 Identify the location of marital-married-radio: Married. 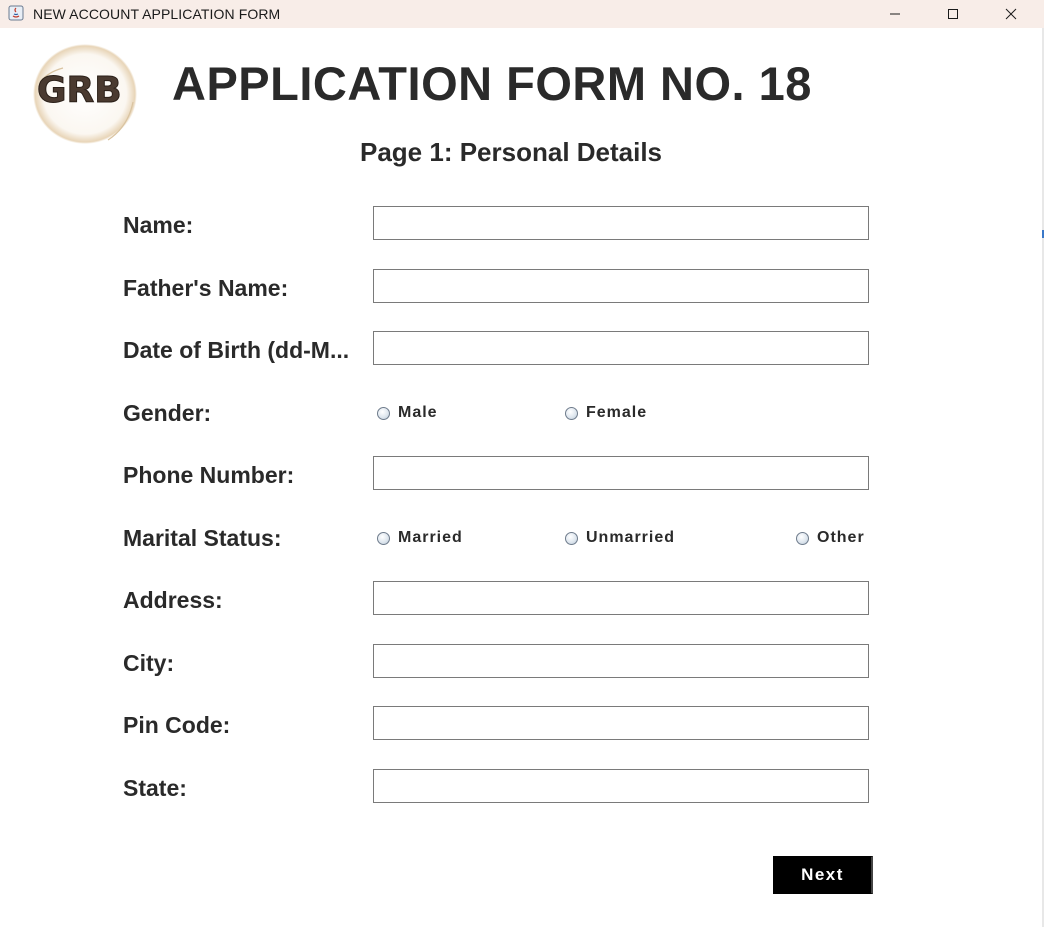
(420, 538).